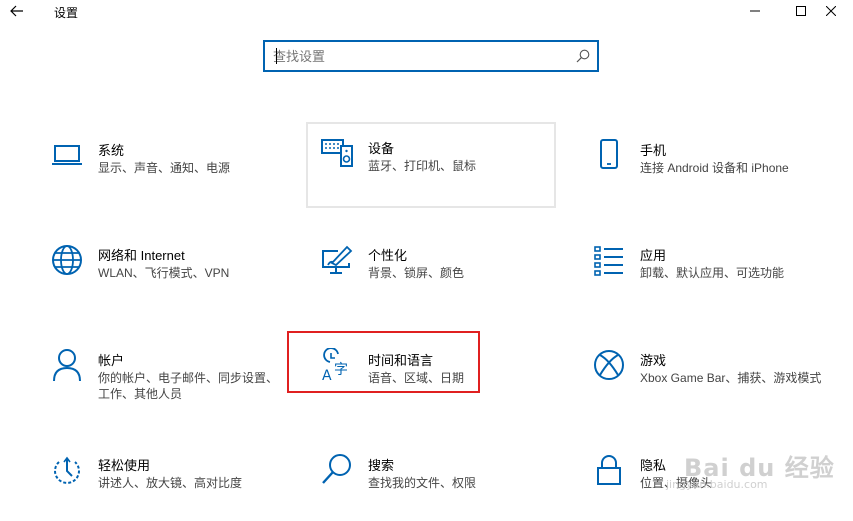  I want to click on tile-ease-of-access: 轻松使用 讲述人、放大镜、高对比度, so click(165, 480).